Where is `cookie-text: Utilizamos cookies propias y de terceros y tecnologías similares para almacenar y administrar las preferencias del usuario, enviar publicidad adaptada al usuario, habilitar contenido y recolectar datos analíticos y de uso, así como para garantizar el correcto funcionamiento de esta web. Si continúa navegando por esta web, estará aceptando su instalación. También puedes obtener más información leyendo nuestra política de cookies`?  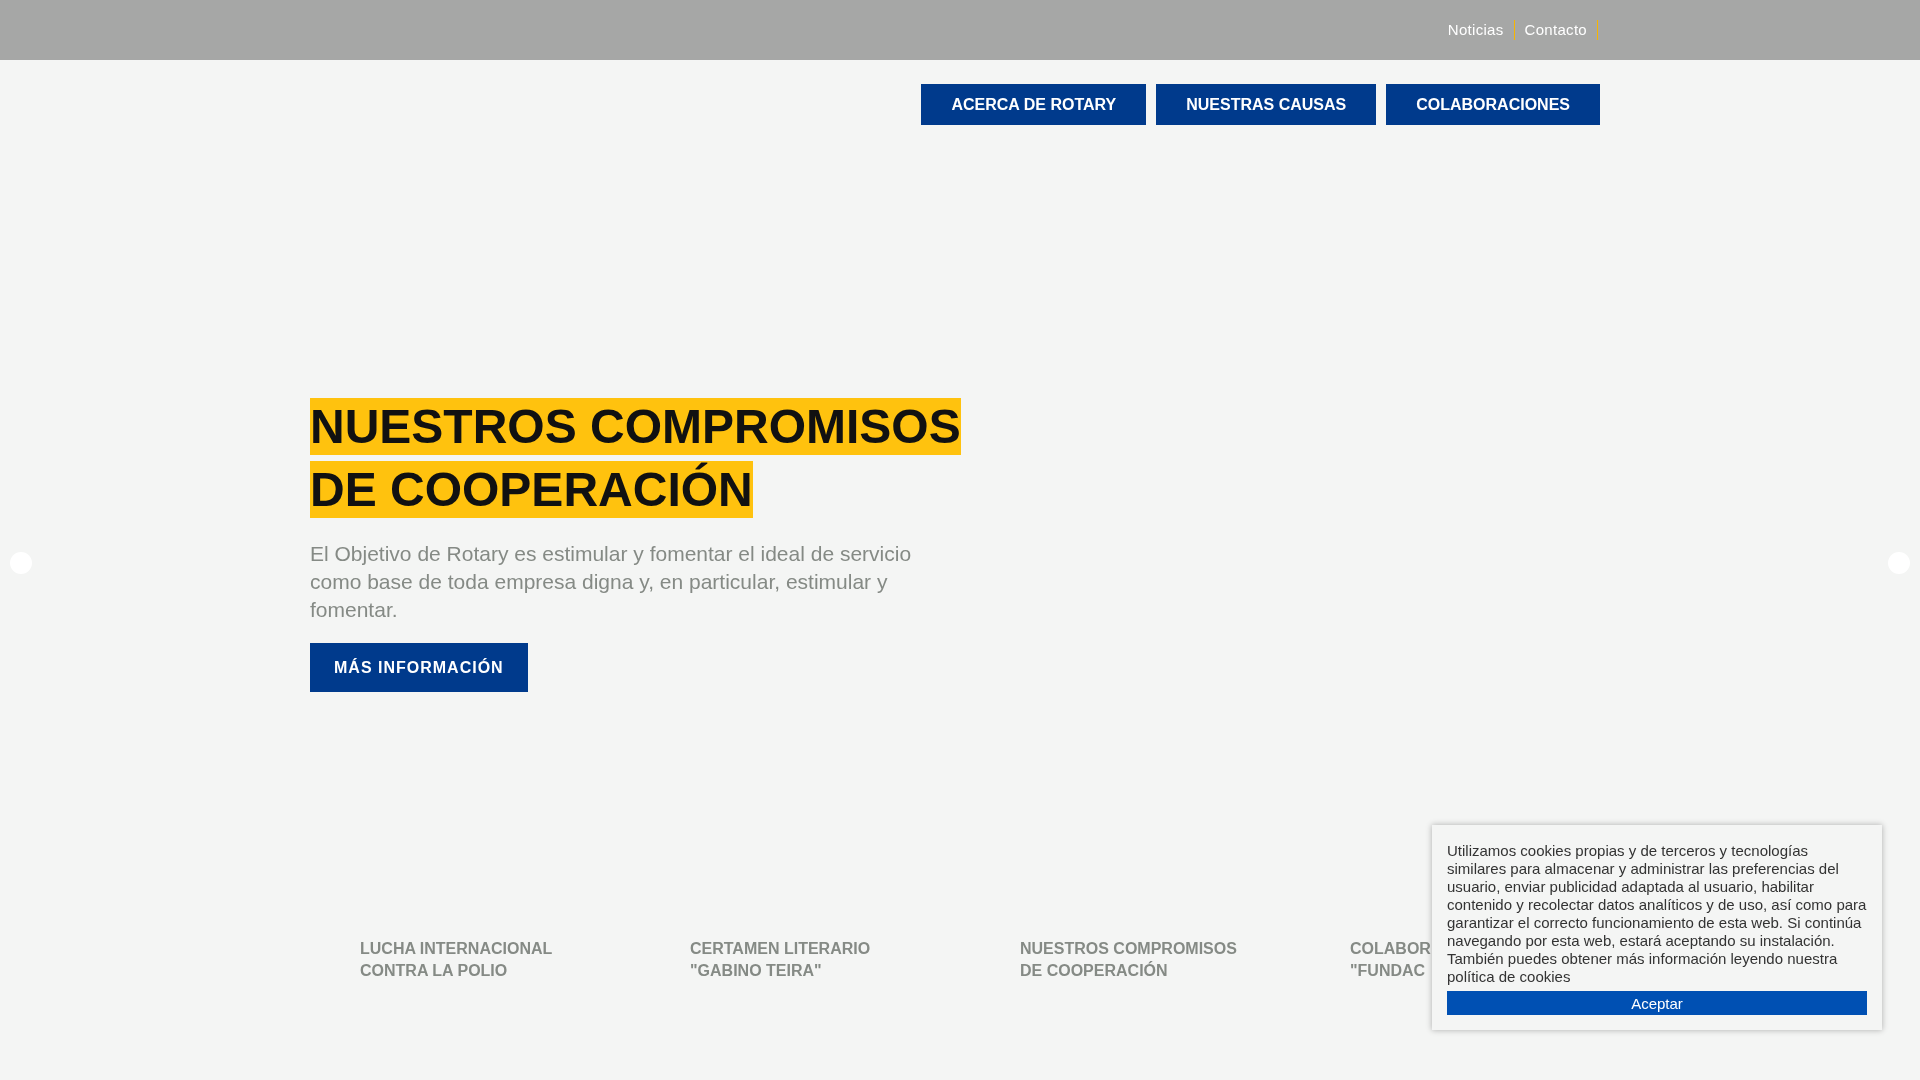
cookie-text: Utilizamos cookies propias y de terceros y tecnologías similares para almacenar y administrar las preferencias del usuario, enviar publicidad adaptada al usuario, habilitar contenido y recolectar datos analíticos y de uso, así como para garantizar el correcto funcionamiento de esta web. Si continúa navegando por esta web, estará aceptando su instalación. También puedes obtener más información leyendo nuestra política de cookies is located at coordinates (1657, 914).